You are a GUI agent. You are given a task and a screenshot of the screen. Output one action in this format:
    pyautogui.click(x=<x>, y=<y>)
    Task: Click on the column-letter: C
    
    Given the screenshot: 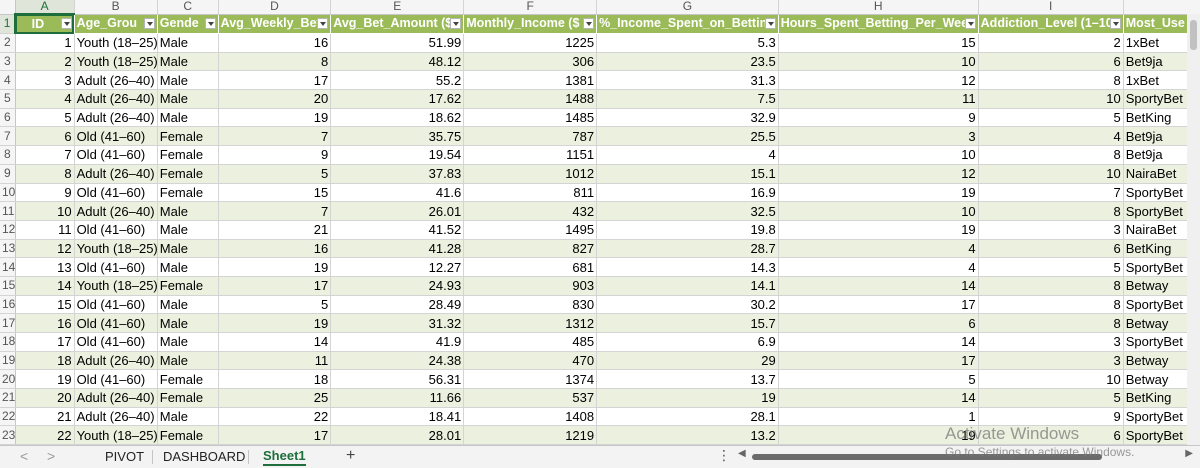 What is the action you would take?
    pyautogui.click(x=187, y=7)
    